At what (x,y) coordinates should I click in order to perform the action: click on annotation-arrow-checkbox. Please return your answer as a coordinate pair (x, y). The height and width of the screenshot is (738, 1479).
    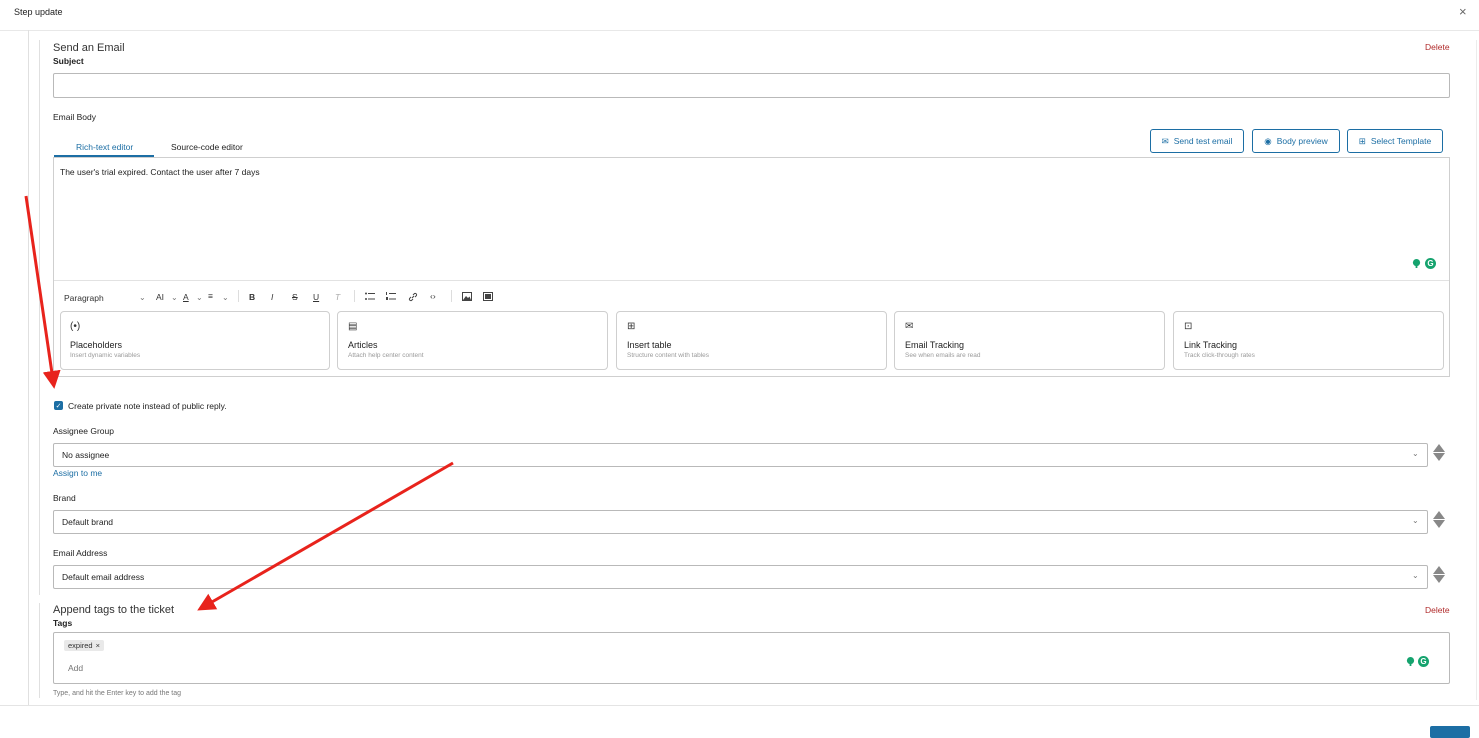
    Looking at the image, I should click on (42, 292).